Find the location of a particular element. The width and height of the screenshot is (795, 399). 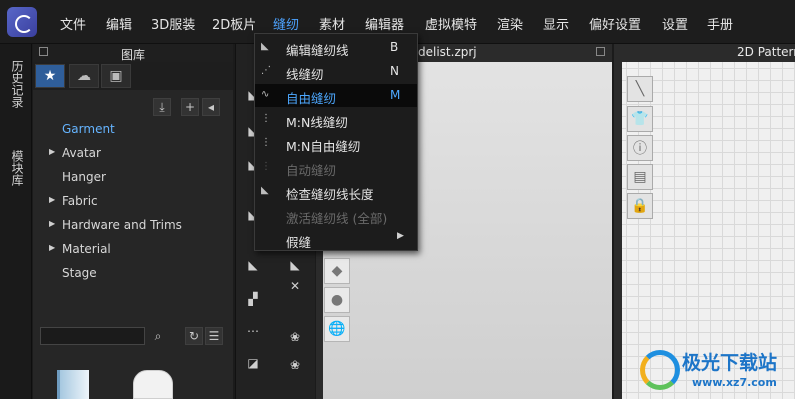

submenu-arrow-icon: ▶ is located at coordinates (400, 236).